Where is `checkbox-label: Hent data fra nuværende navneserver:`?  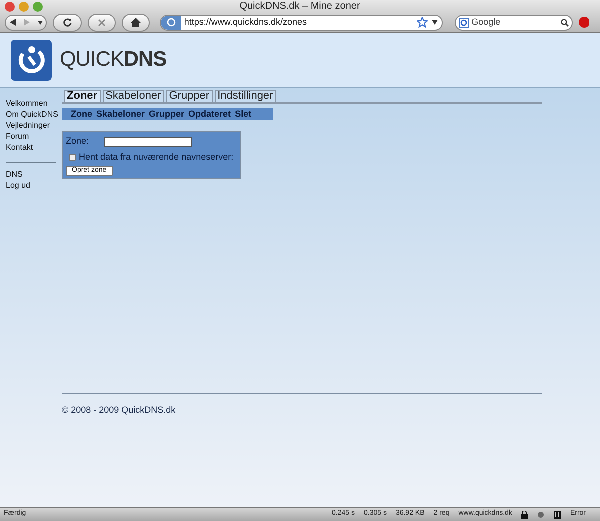 checkbox-label: Hent data fra nuværende navneserver: is located at coordinates (156, 157).